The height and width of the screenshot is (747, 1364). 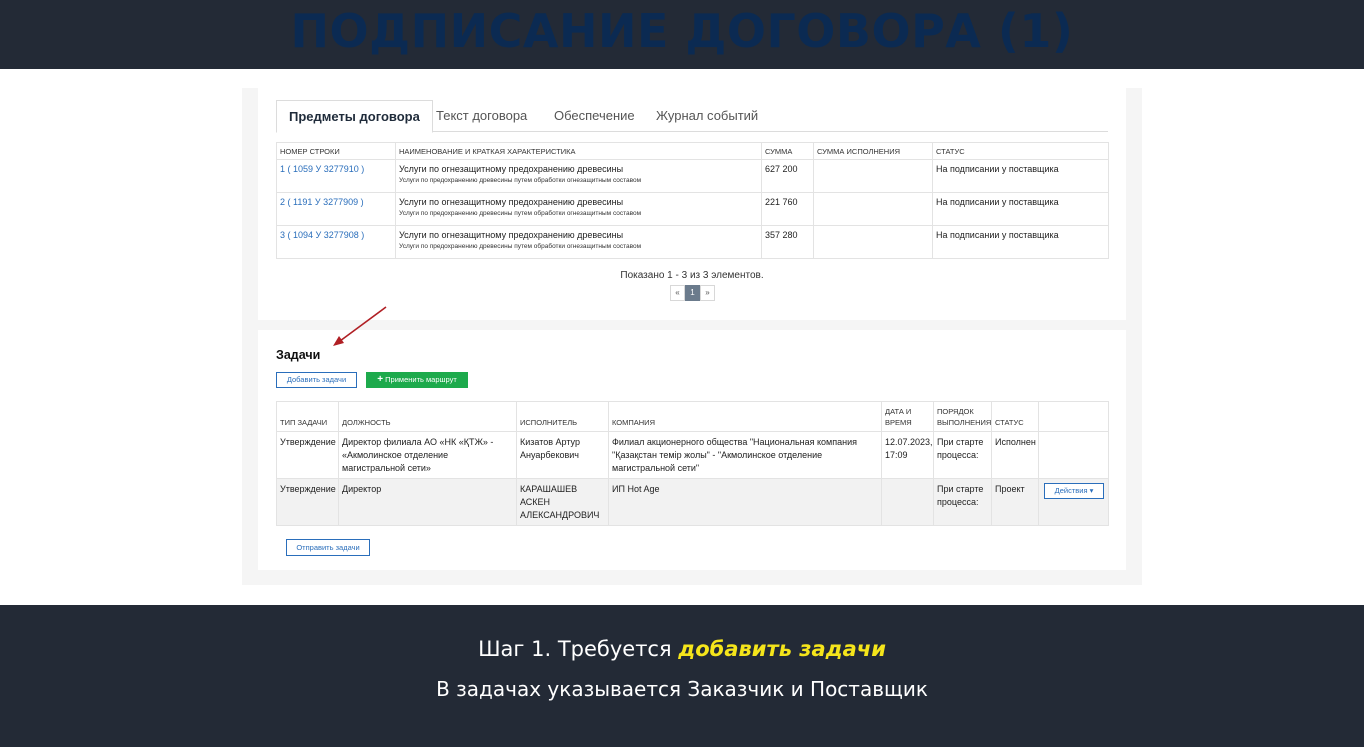 I want to click on task-datetime: 12.07.2023, 17:09, so click(x=907, y=455).